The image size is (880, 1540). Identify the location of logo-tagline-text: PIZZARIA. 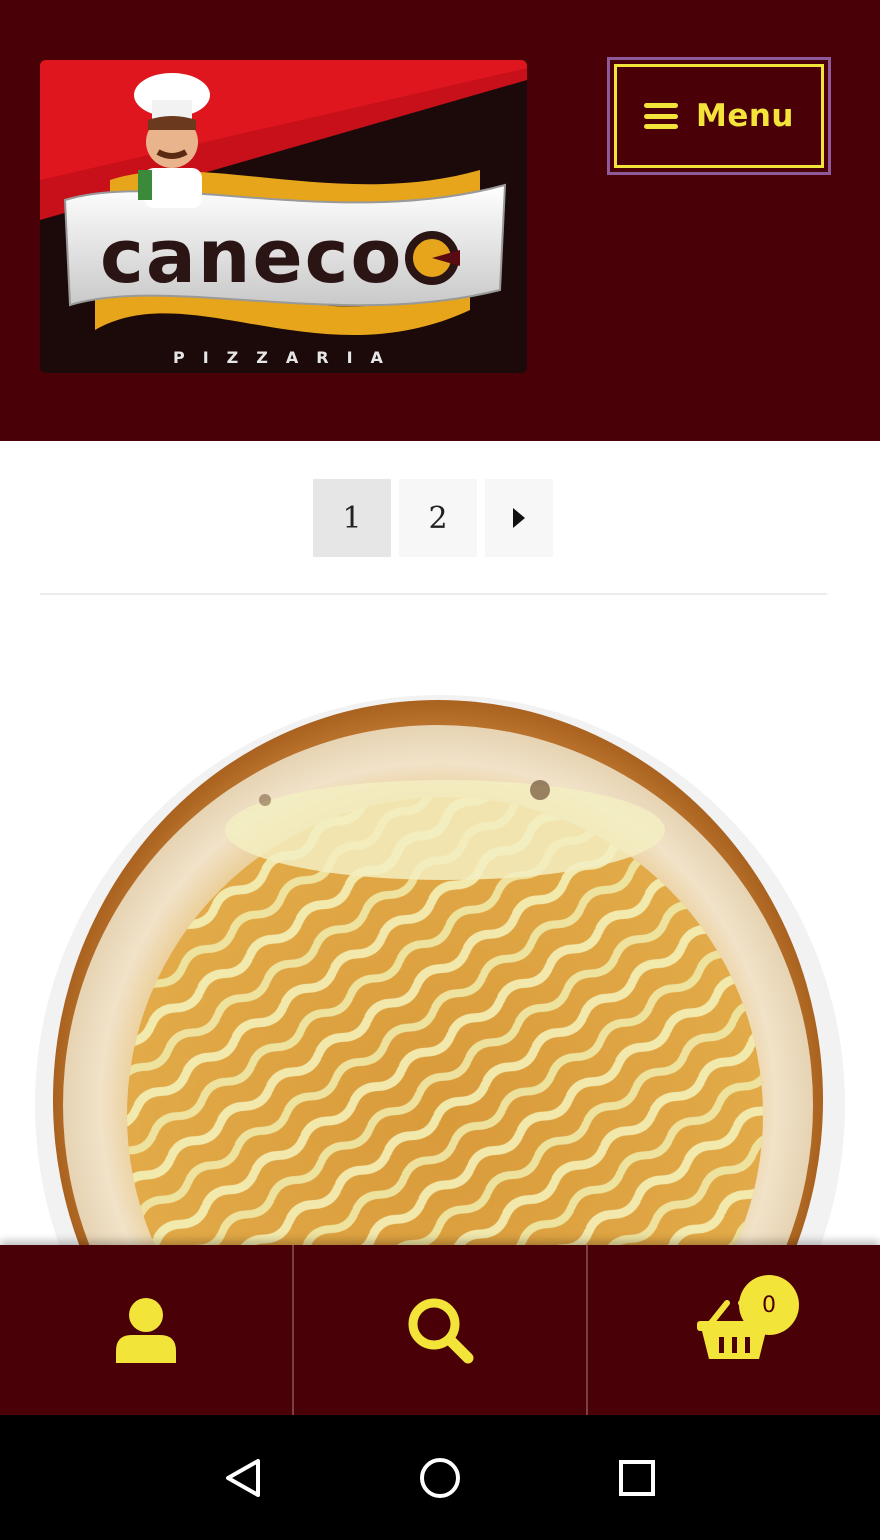
(287, 357).